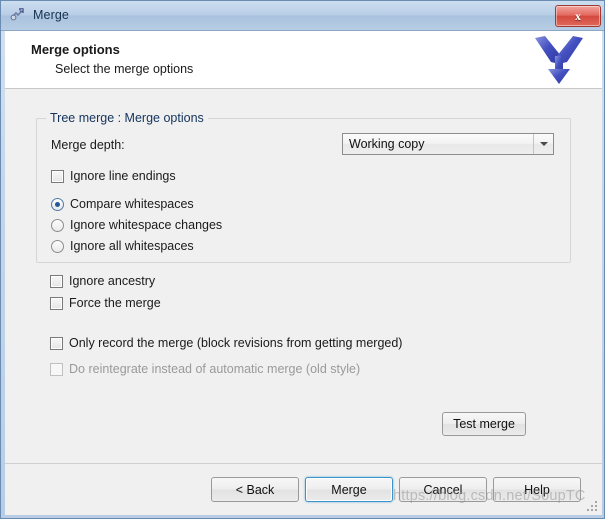 The image size is (605, 519). What do you see at coordinates (115, 303) in the screenshot?
I see `checkbox-label: Force the merge` at bounding box center [115, 303].